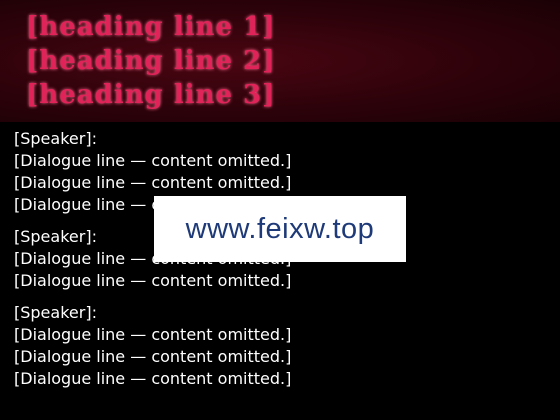 This screenshot has height=420, width=560. What do you see at coordinates (151, 61) in the screenshot?
I see `banner-line-2: [heading line 2]` at bounding box center [151, 61].